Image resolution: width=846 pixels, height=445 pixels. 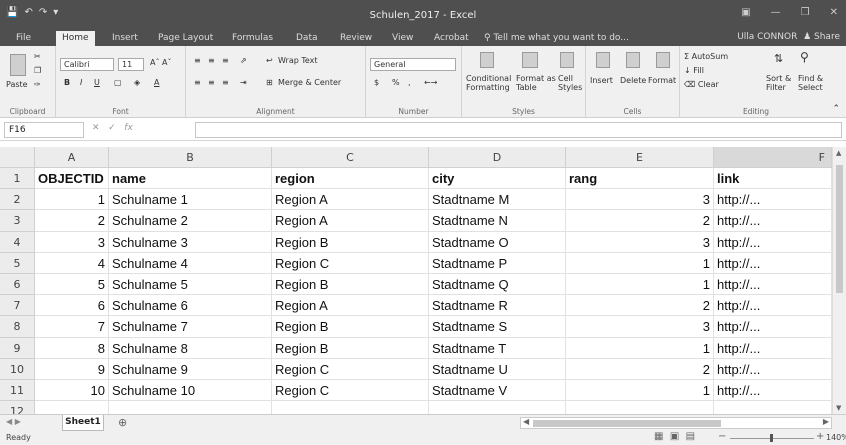 What do you see at coordinates (376, 82) in the screenshot?
I see `currency-button: $` at bounding box center [376, 82].